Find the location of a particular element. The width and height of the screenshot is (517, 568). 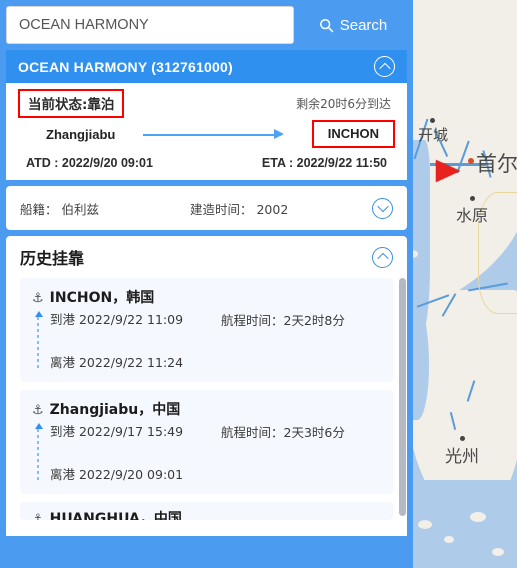

port-history-header: 历史挂靠 is located at coordinates (206, 257).